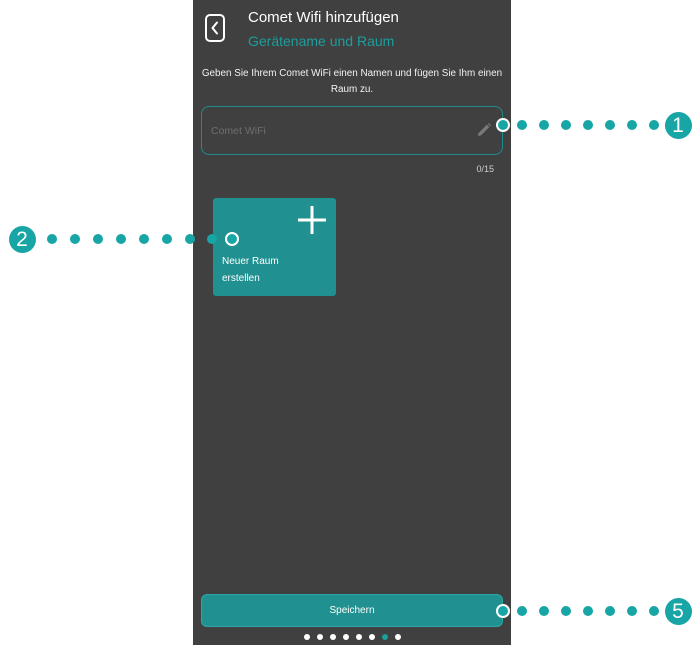 The image size is (692, 645). What do you see at coordinates (485, 169) in the screenshot?
I see `char-counter: 0/15` at bounding box center [485, 169].